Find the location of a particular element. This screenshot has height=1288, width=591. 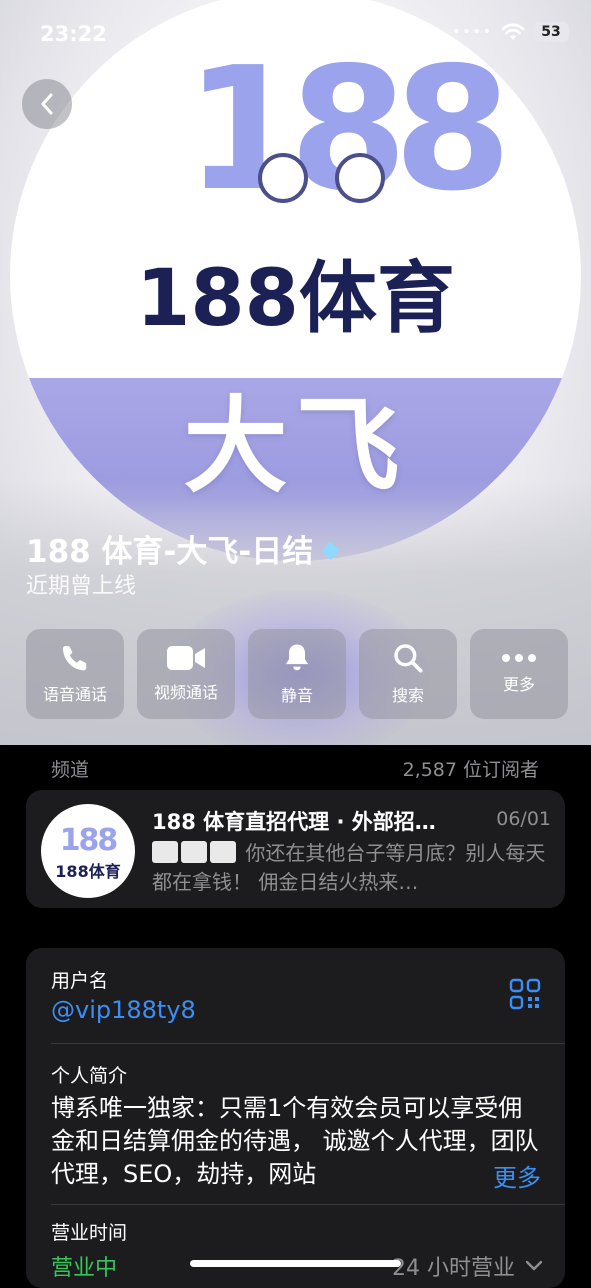

status-time: 23:22 is located at coordinates (73, 34).